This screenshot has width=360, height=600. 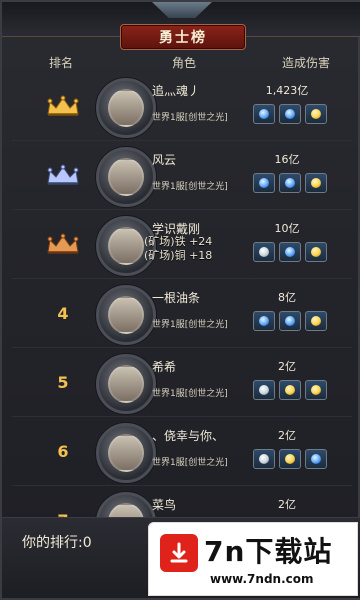 I want to click on watermark-url: www.7ndn.com, so click(x=262, y=579).